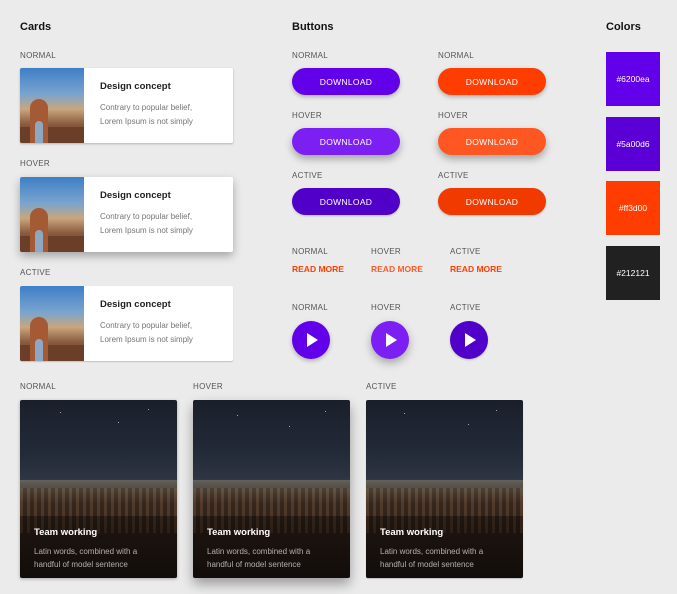 Image resolution: width=677 pixels, height=594 pixels. What do you see at coordinates (386, 251) in the screenshot?
I see `link-state-hover: HOVER` at bounding box center [386, 251].